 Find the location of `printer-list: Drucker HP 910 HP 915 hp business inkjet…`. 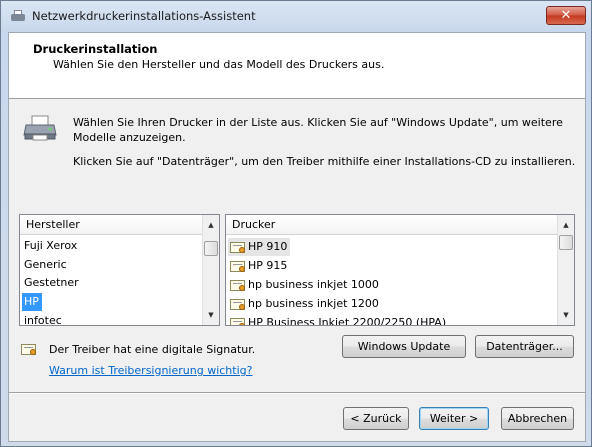

printer-list: Drucker HP 910 HP 915 hp business inkjet… is located at coordinates (400, 270).